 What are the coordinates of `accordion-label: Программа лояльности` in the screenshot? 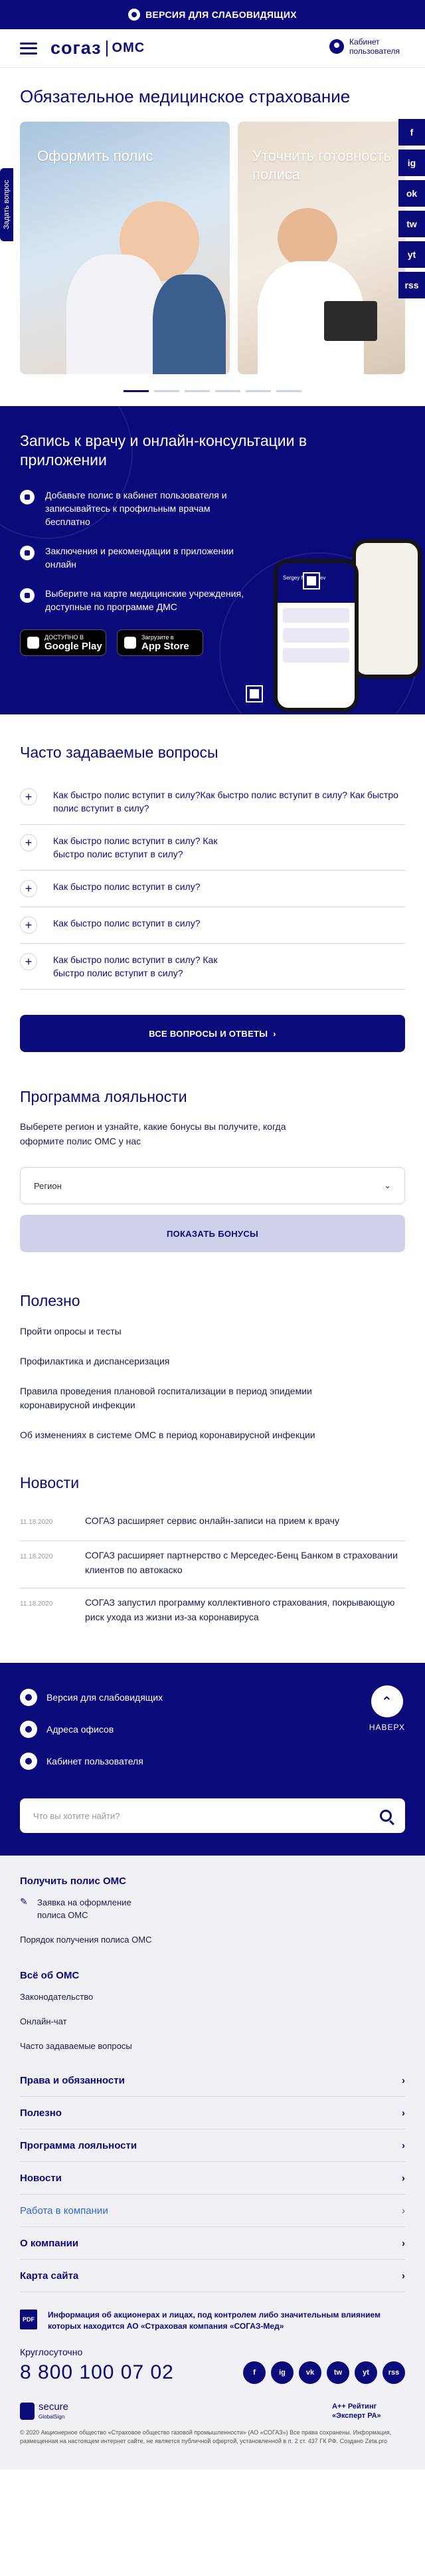 It's located at (78, 2145).